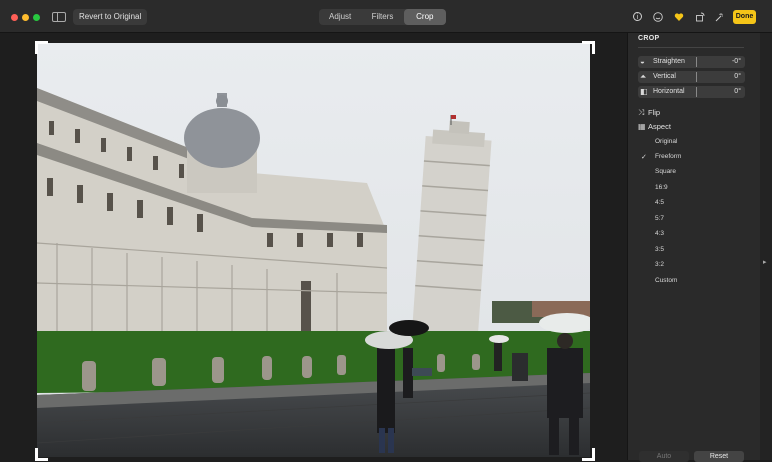 The image size is (772, 462). What do you see at coordinates (766, 246) in the screenshot?
I see `right-scroll-gutter` at bounding box center [766, 246].